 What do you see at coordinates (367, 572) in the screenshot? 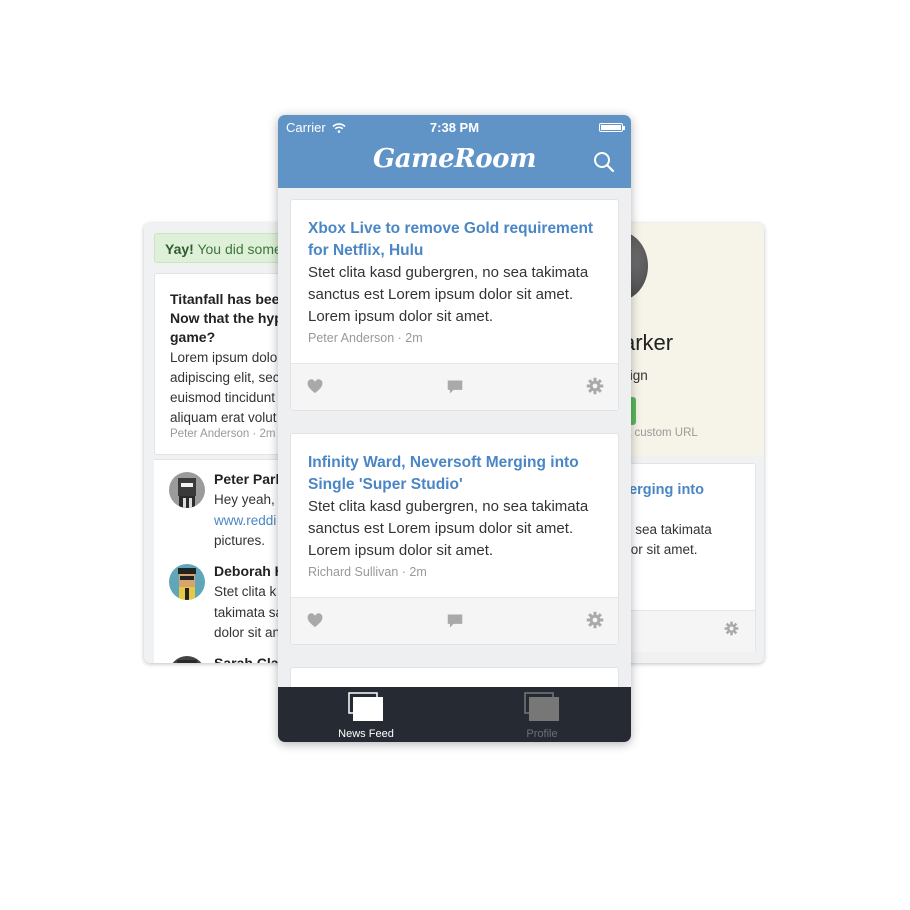
I see `post-meta: Richard Sullivan · 2m` at bounding box center [367, 572].